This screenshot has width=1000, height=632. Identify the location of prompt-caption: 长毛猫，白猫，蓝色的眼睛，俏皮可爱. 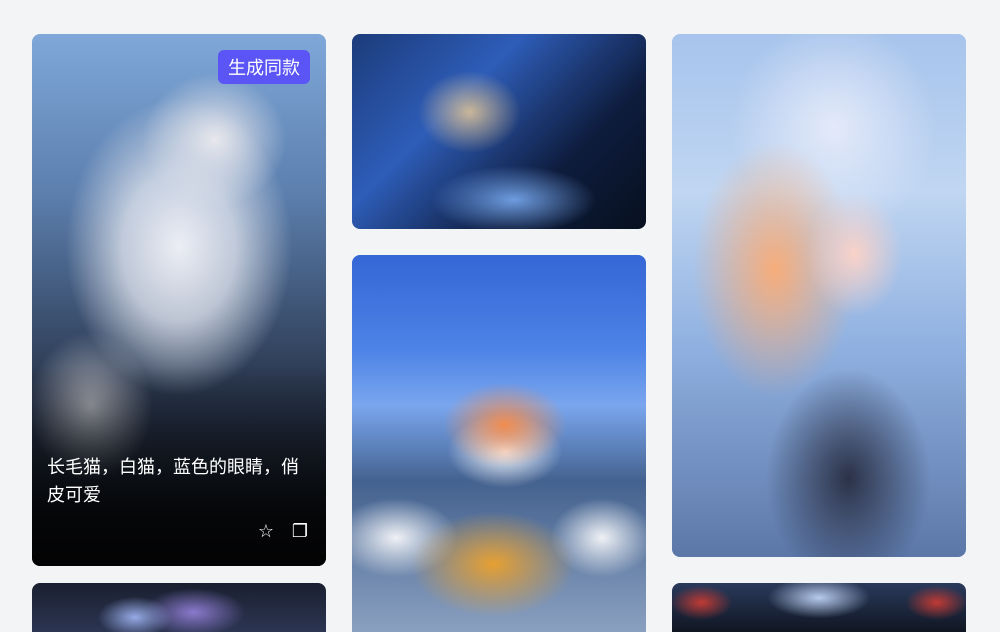
(173, 481).